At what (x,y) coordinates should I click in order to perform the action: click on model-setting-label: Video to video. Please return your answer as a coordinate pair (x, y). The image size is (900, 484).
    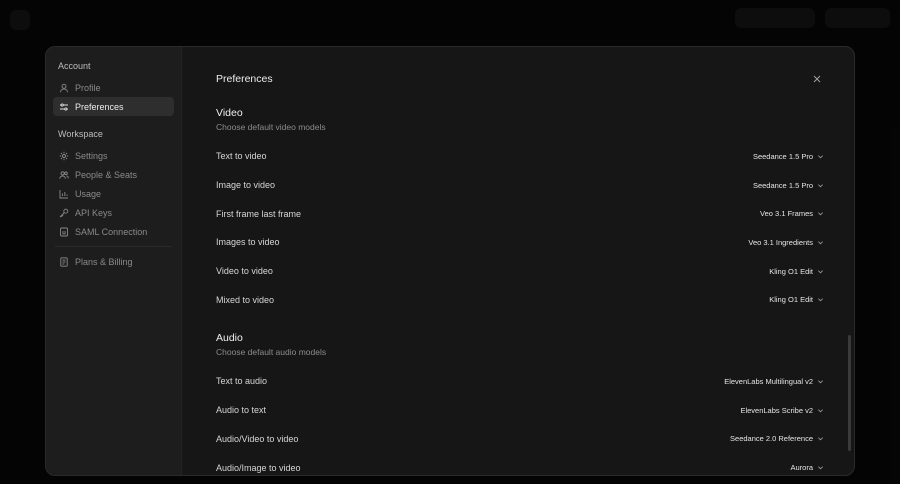
    Looking at the image, I should click on (244, 271).